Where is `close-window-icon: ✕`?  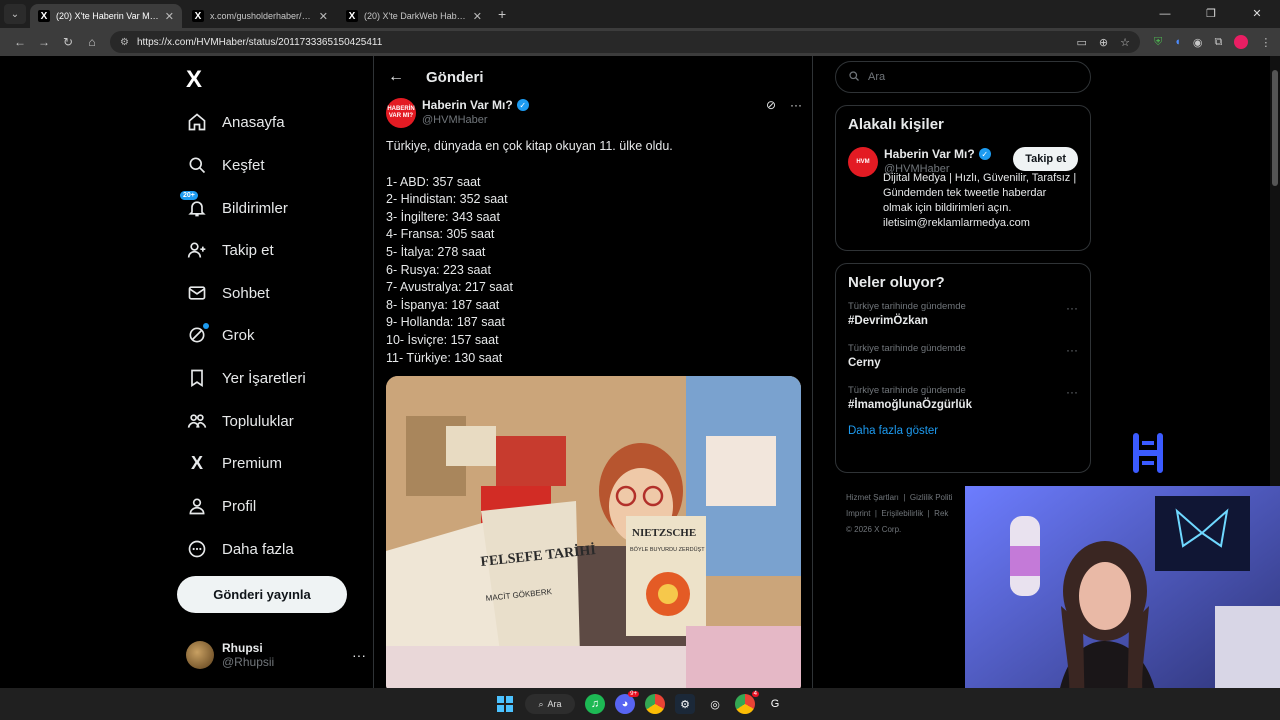
close-window-icon: ✕ is located at coordinates (1257, 14).